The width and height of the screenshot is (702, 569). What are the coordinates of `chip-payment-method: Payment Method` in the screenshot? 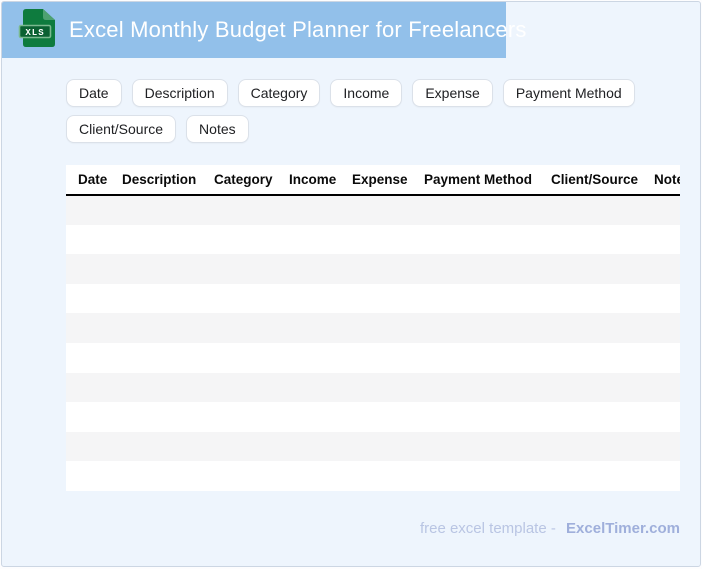 It's located at (568, 93).